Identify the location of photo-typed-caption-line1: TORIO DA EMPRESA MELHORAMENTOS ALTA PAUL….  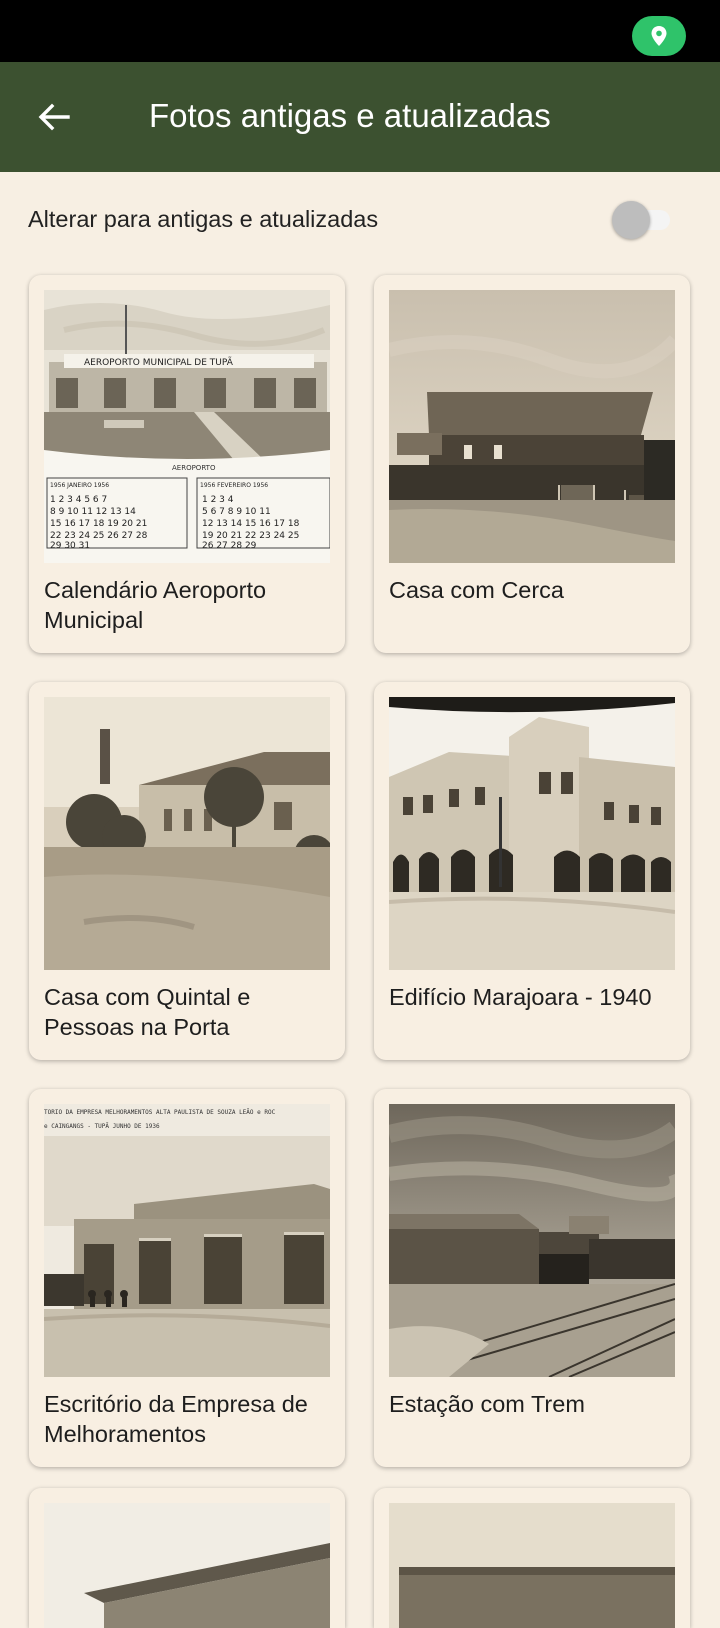
(160, 1112).